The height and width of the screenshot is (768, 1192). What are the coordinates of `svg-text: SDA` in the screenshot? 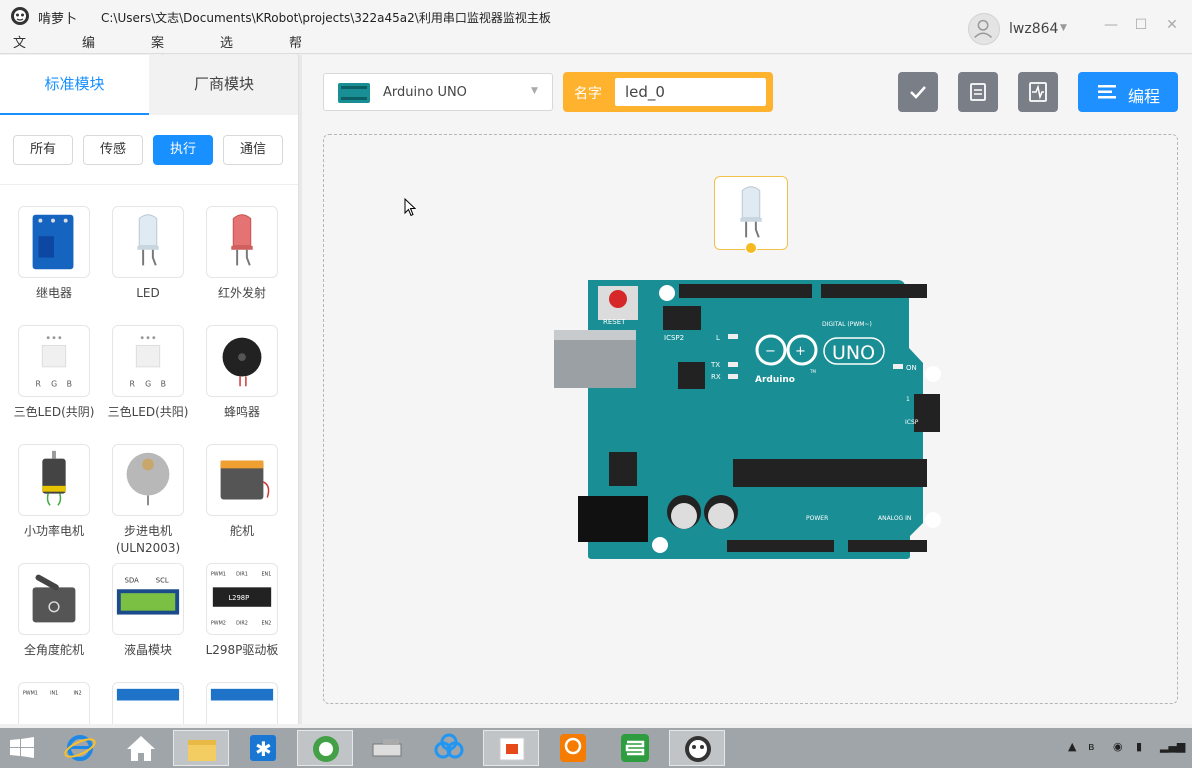 It's located at (132, 580).